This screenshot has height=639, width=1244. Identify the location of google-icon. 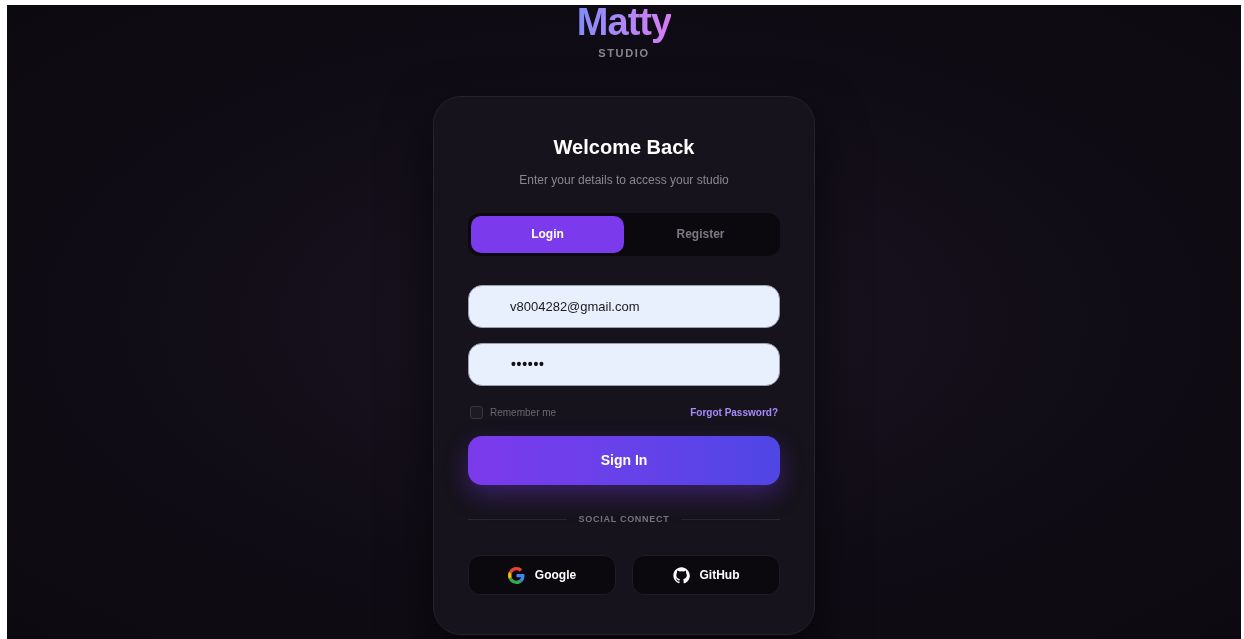
(516, 575).